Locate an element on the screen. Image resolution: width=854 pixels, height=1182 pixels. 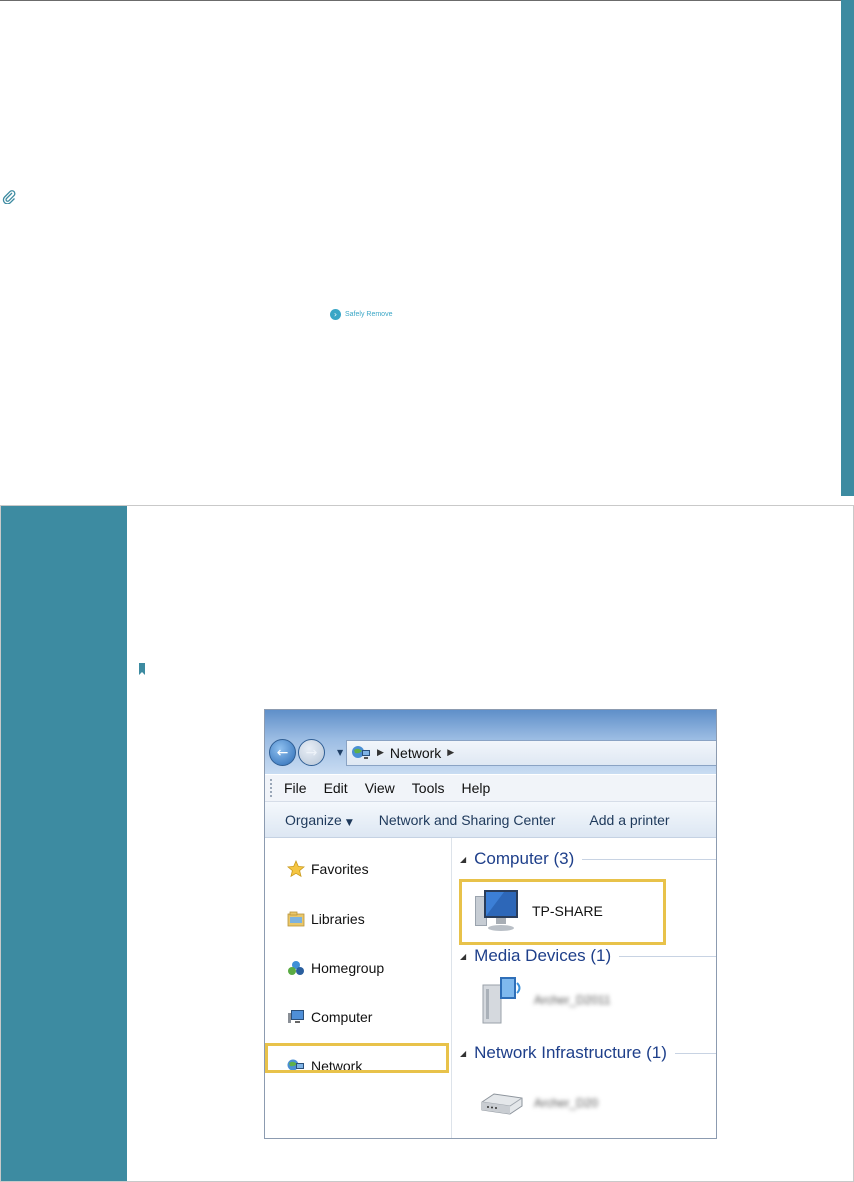
arrow-right-icon: › is located at coordinates (335, 314).